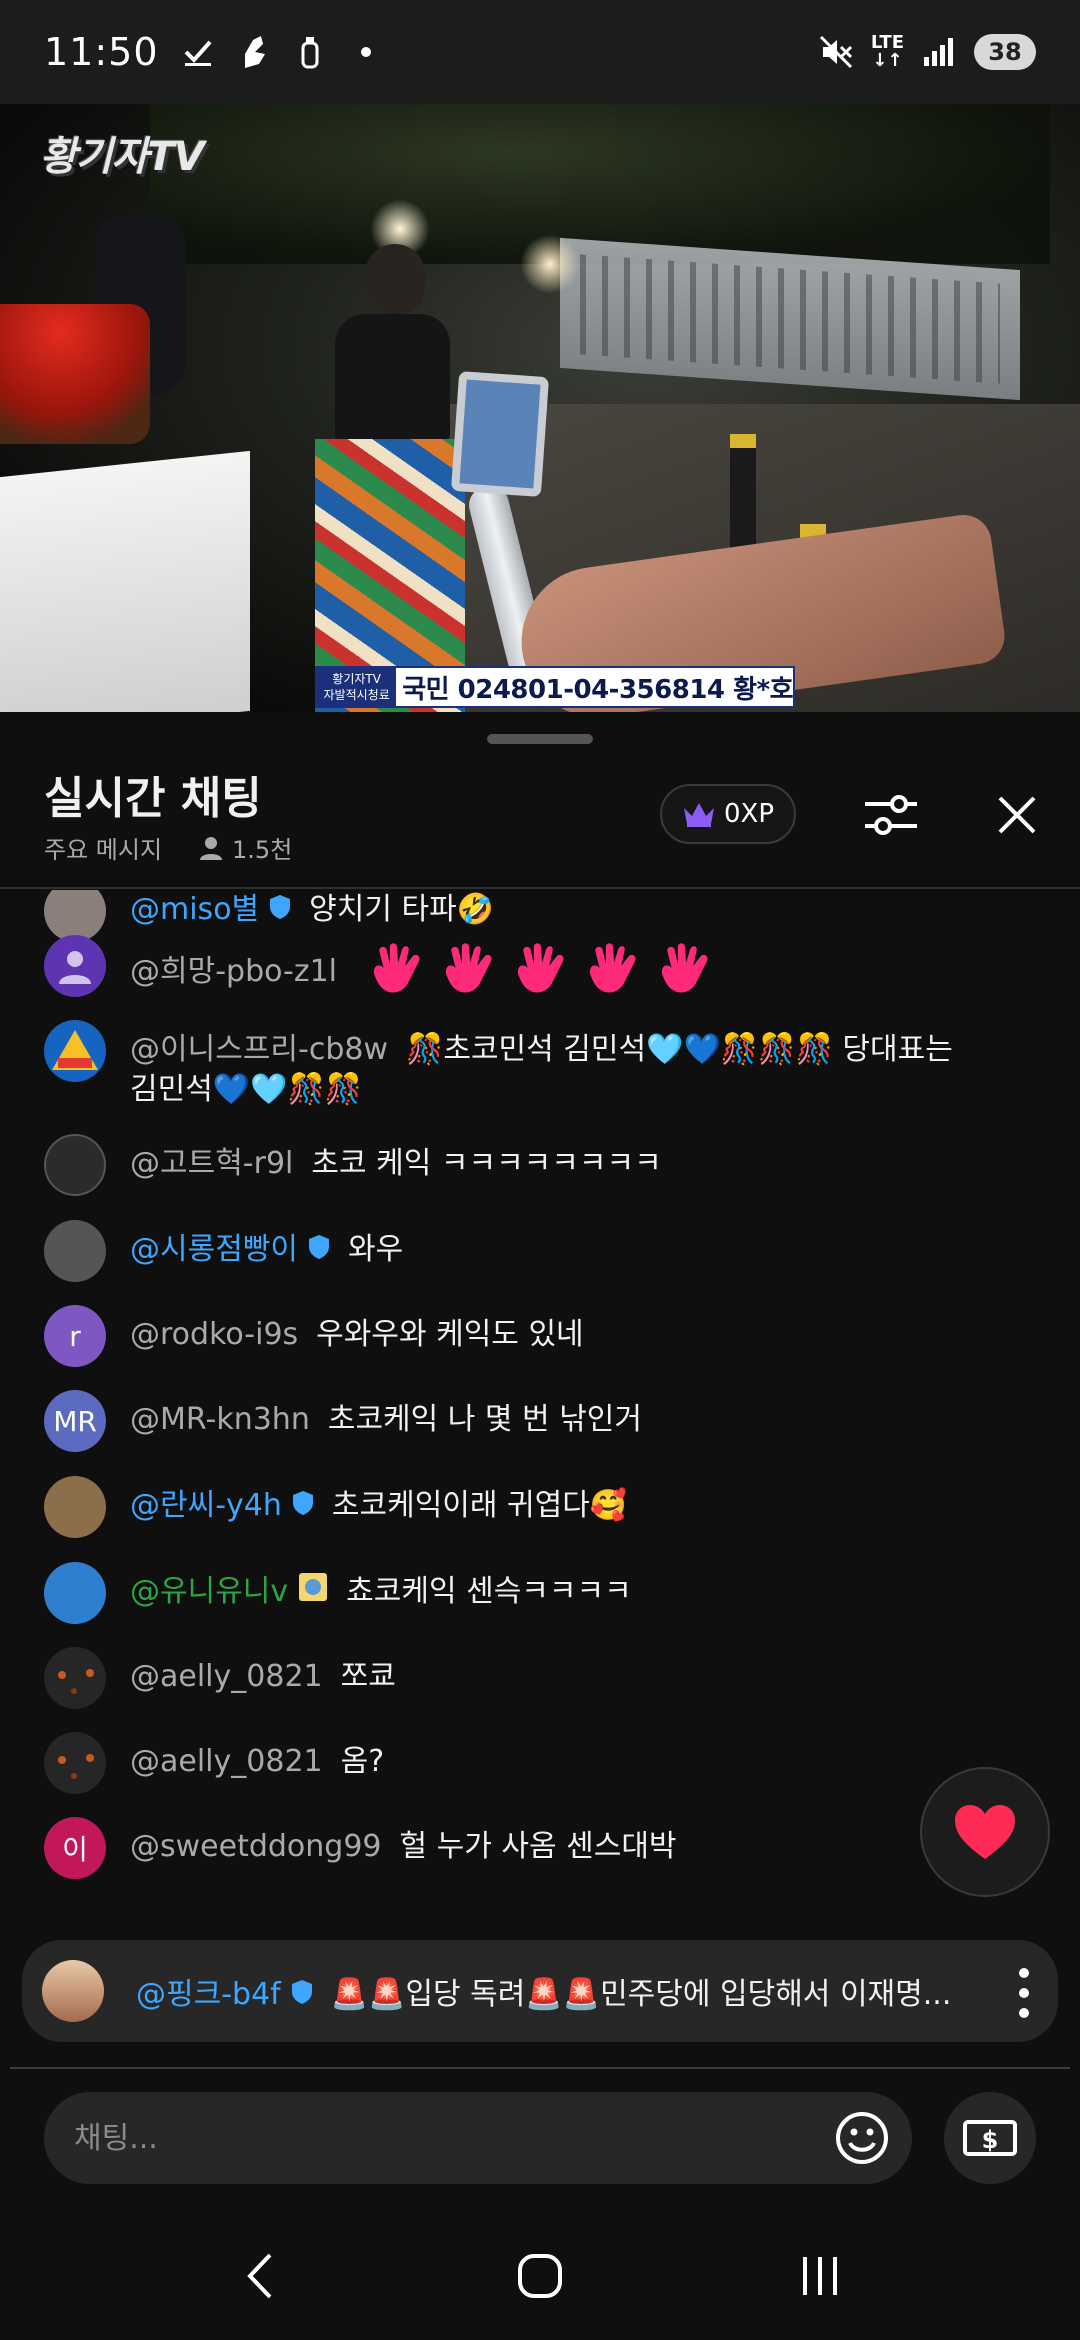  What do you see at coordinates (256, 1846) in the screenshot?
I see `message-author: @sweetddong99` at bounding box center [256, 1846].